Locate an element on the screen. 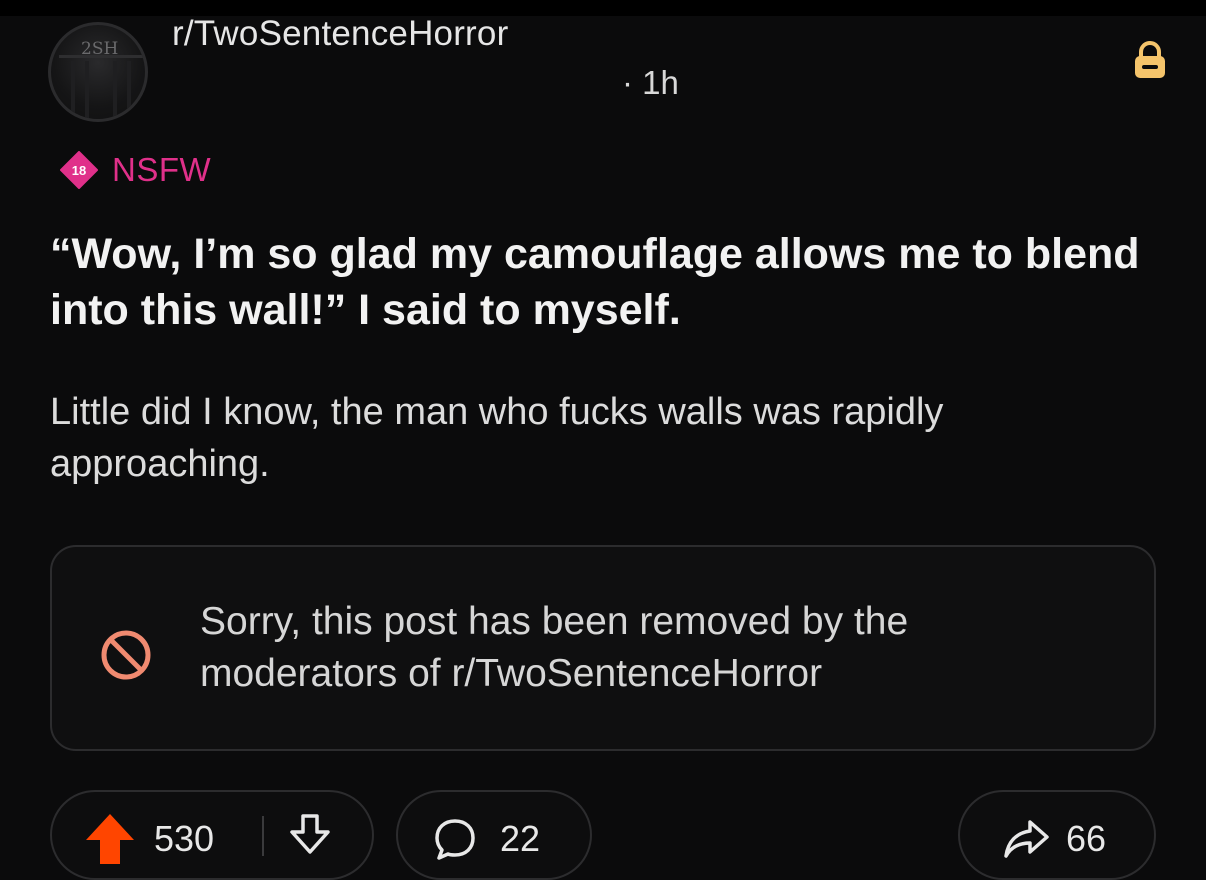  share-arrow-icon is located at coordinates (1026, 839).